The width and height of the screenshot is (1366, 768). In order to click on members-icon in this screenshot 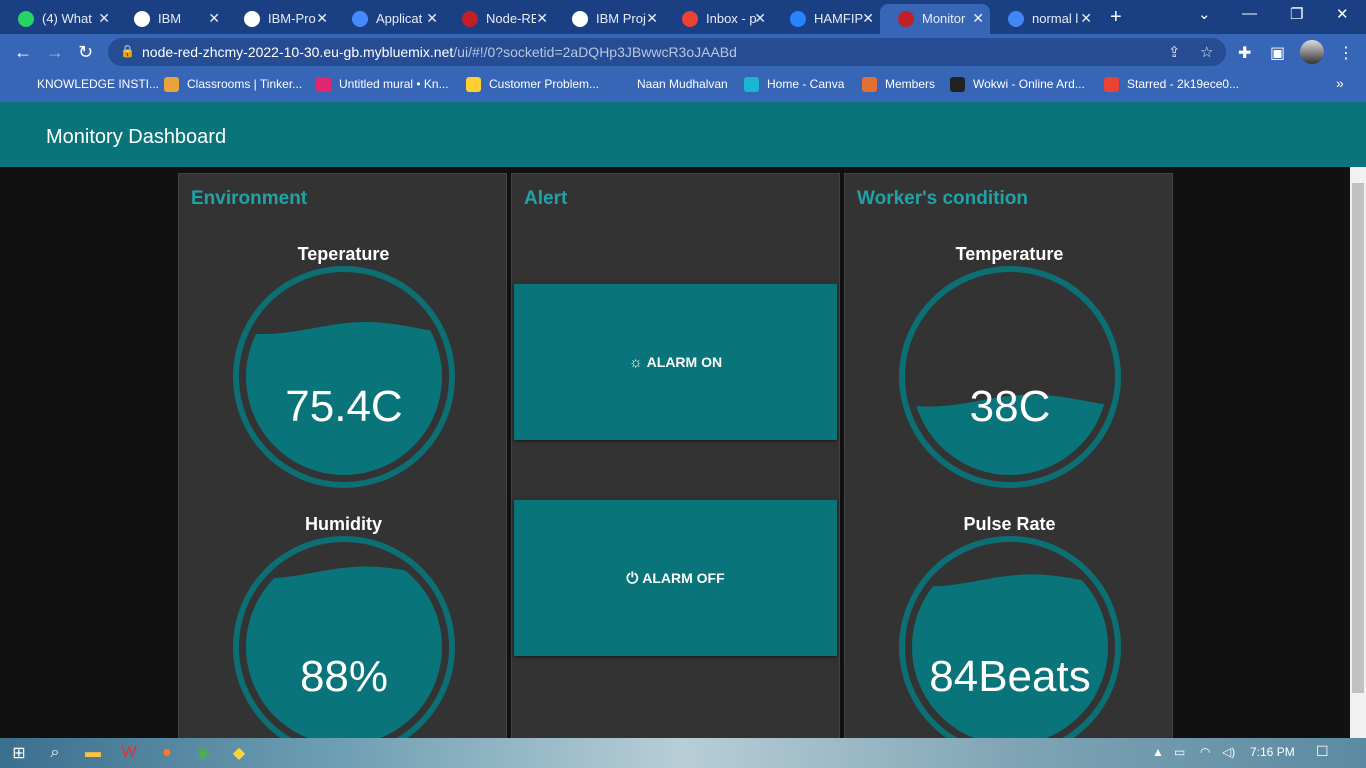, I will do `click(869, 85)`.